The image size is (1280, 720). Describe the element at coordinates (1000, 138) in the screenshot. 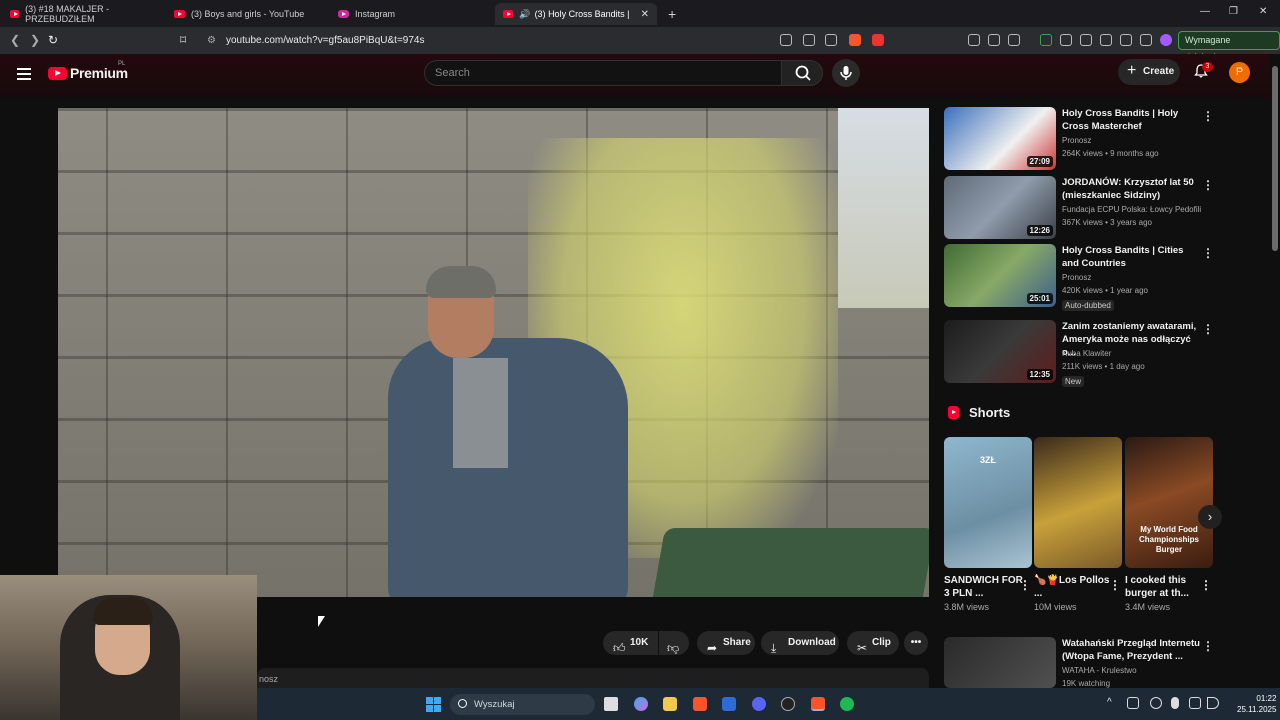

I see `video-thumbnail: 27:09` at that location.